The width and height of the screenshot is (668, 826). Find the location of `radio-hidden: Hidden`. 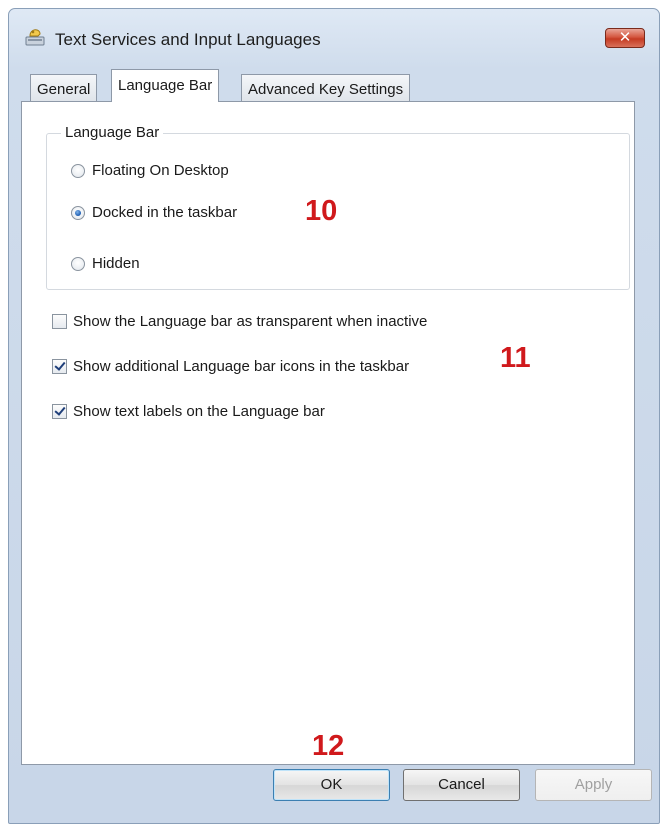

radio-hidden: Hidden is located at coordinates (105, 263).